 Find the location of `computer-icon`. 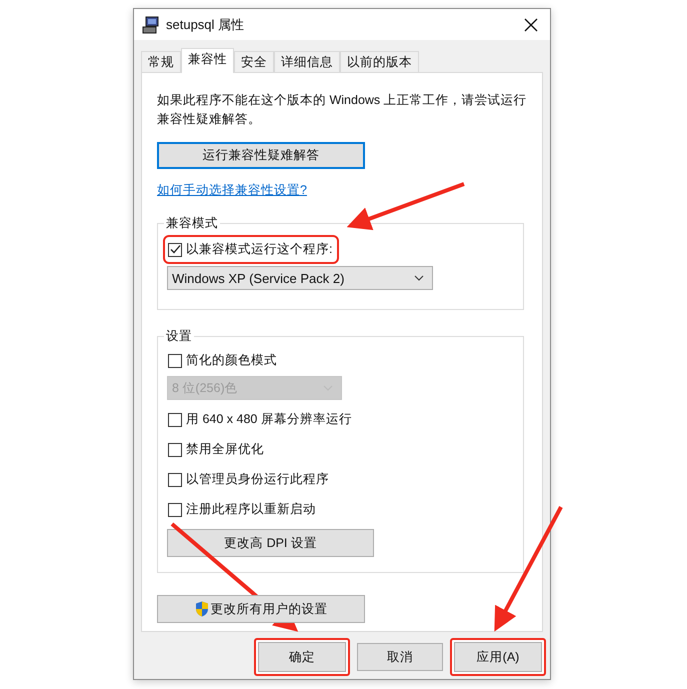

computer-icon is located at coordinates (151, 25).